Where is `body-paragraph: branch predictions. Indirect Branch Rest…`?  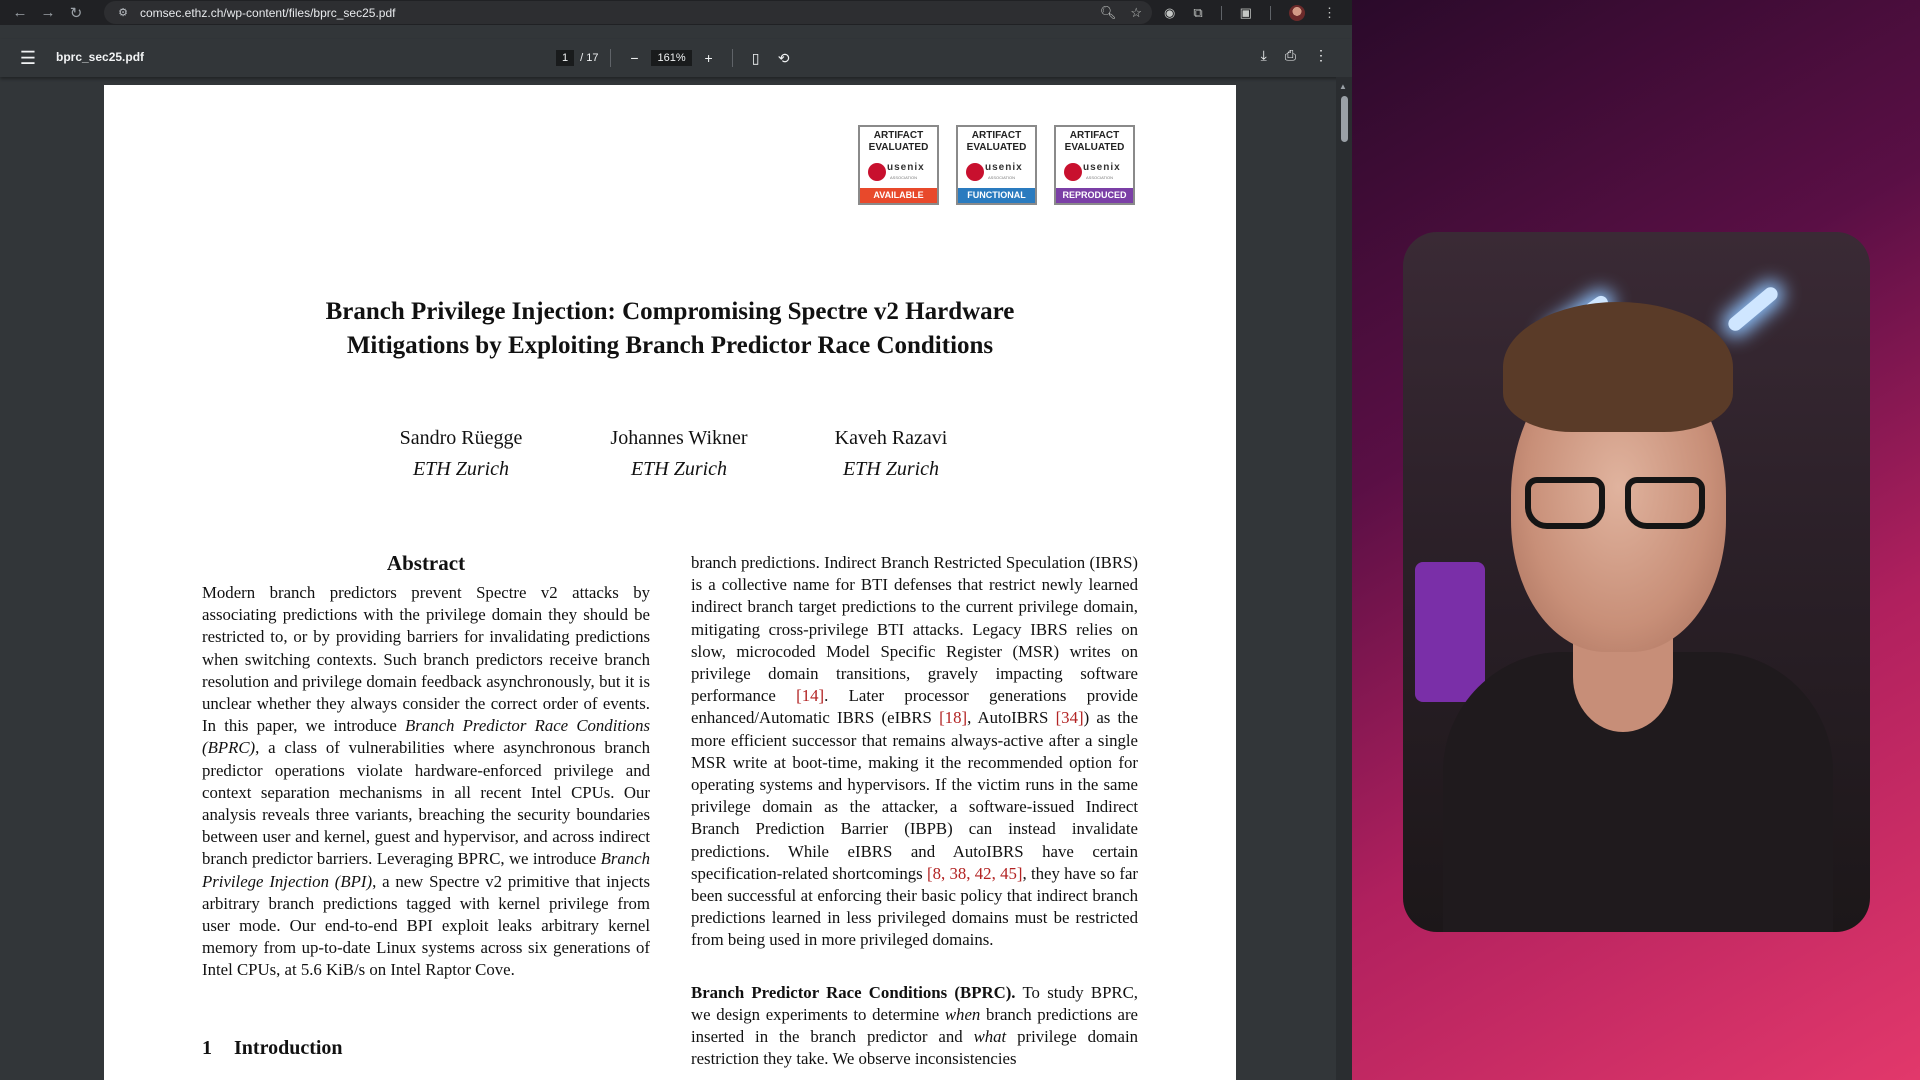 body-paragraph: branch predictions. Indirect Branch Rest… is located at coordinates (914, 752).